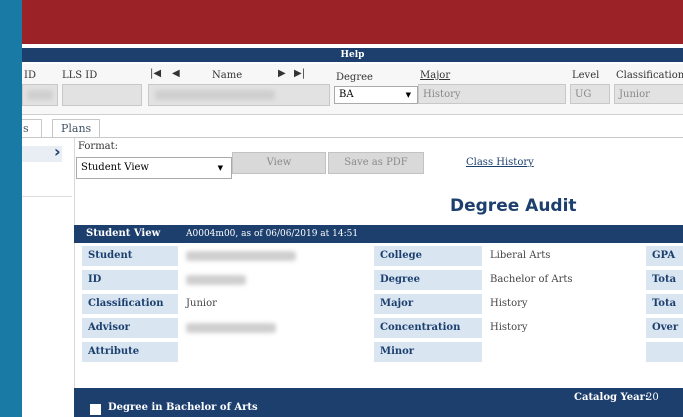  Describe the element at coordinates (130, 280) in the screenshot. I see `label-id: ID` at that location.